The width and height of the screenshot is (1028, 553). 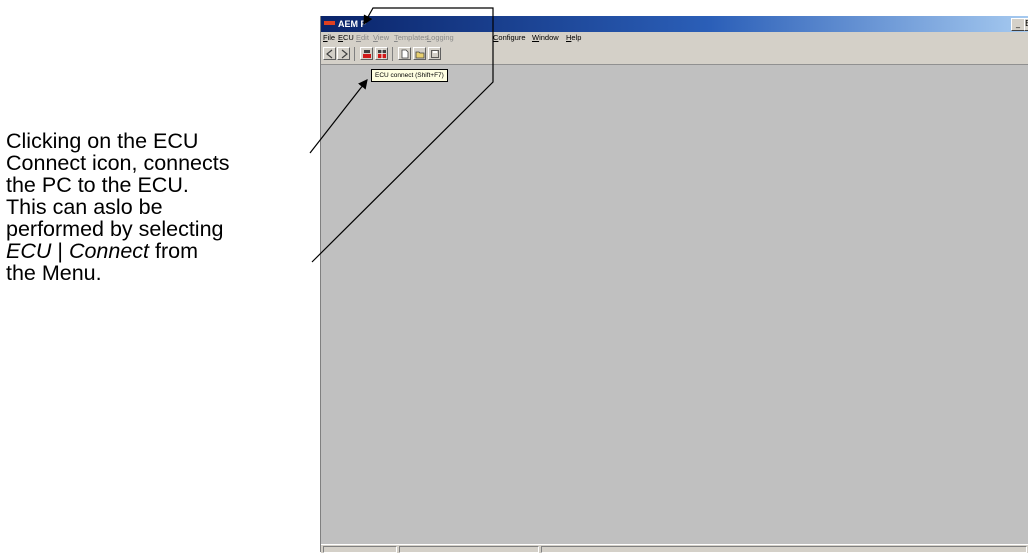 What do you see at coordinates (338, 116) in the screenshot?
I see `callout-line-to-icon` at bounding box center [338, 116].